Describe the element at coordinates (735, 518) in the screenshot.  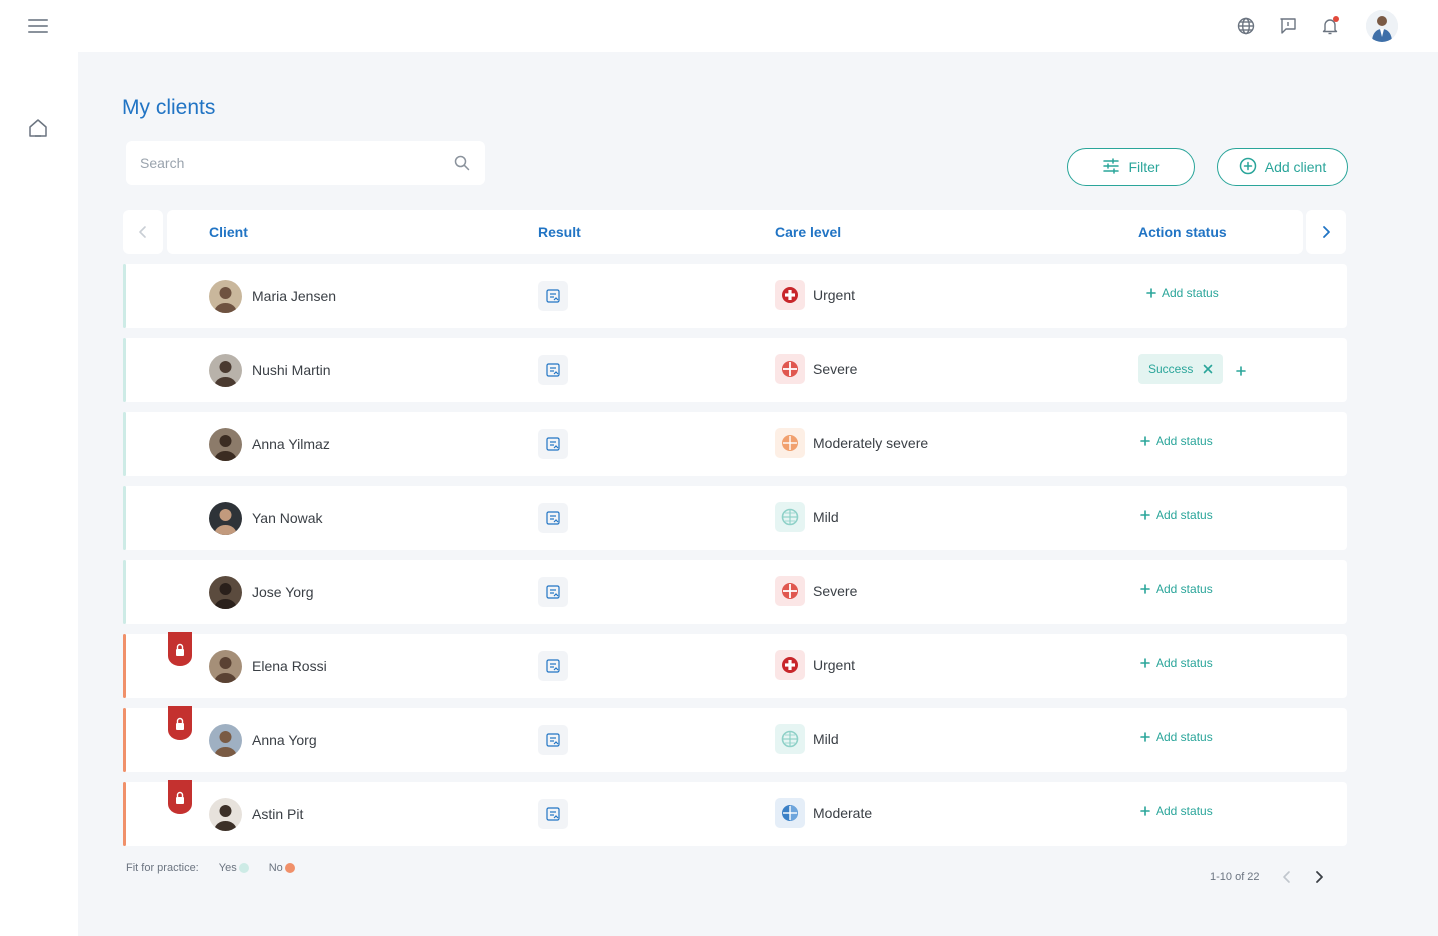
I see `table-row: Yan Nowak Mild Add status` at that location.